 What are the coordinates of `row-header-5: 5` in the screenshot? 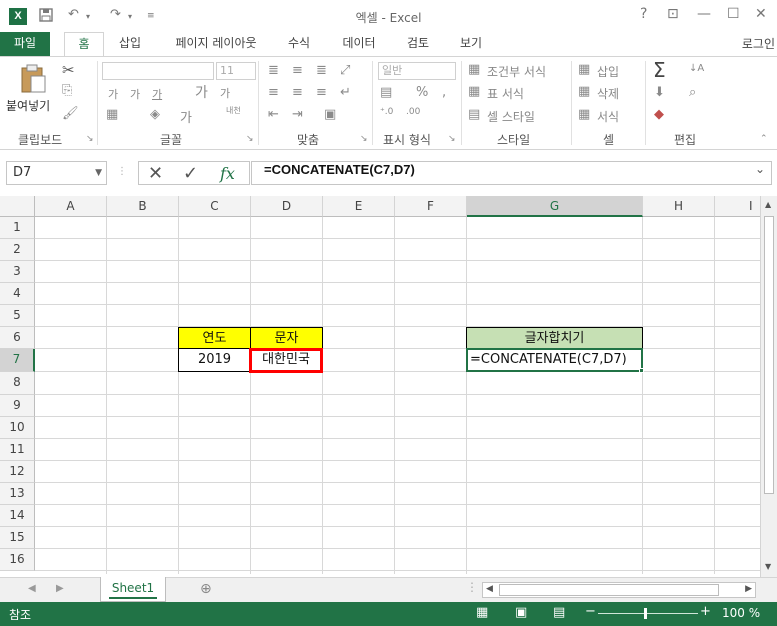 It's located at (17, 316).